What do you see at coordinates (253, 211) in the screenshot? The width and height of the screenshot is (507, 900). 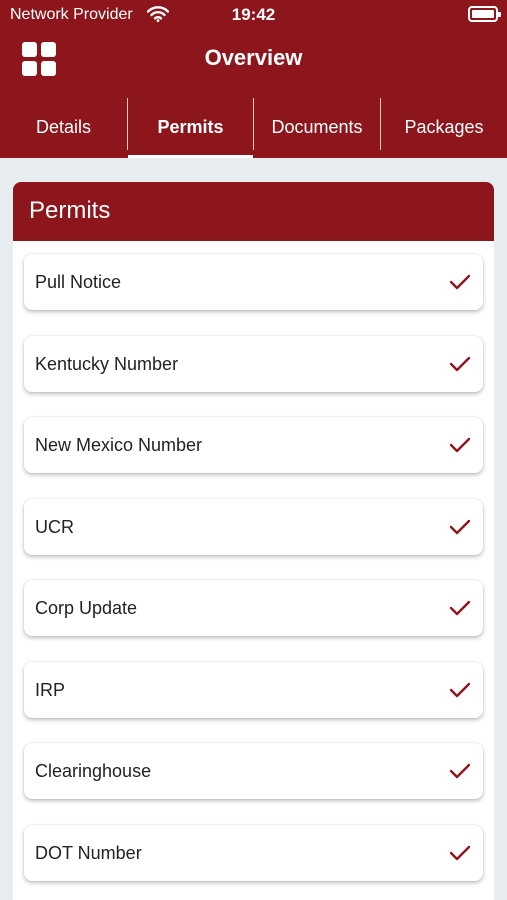 I see `section-title: Permits` at bounding box center [253, 211].